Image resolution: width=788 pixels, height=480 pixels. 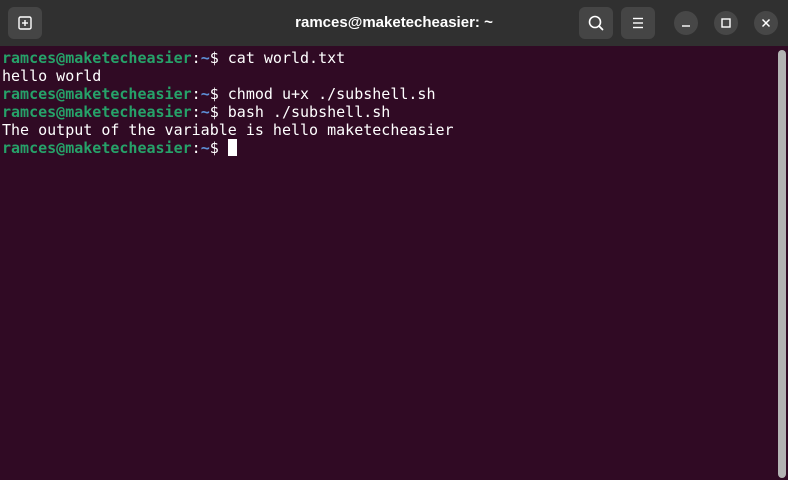 What do you see at coordinates (389, 58) in the screenshot?
I see `terminal-line: ramces@maketecheasier:~$ cat world.txt` at bounding box center [389, 58].